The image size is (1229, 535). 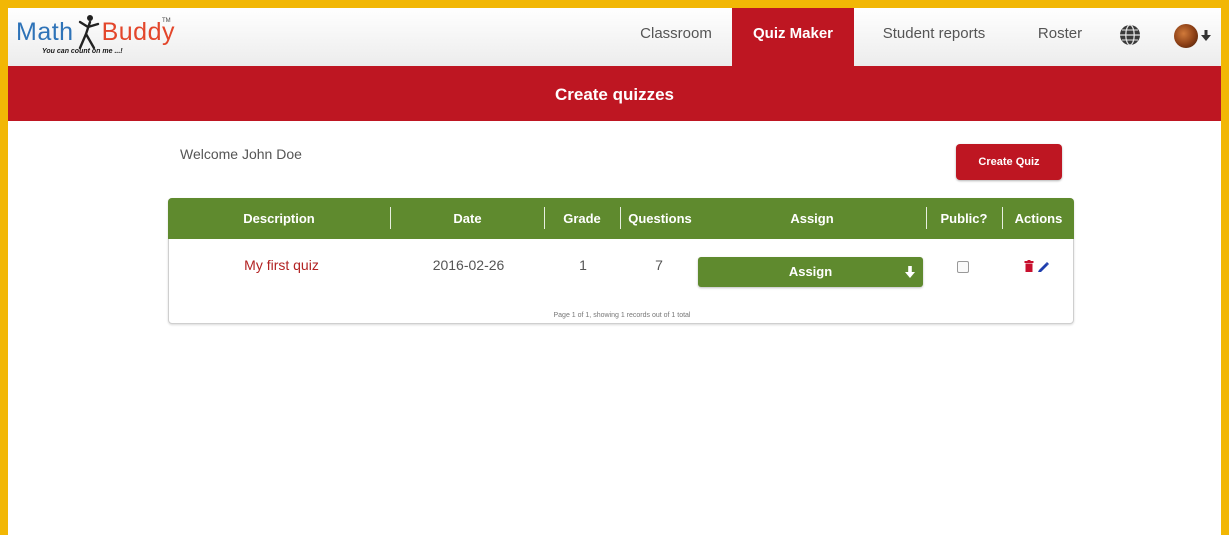 I want to click on arrow-down-icon, so click(x=910, y=272).